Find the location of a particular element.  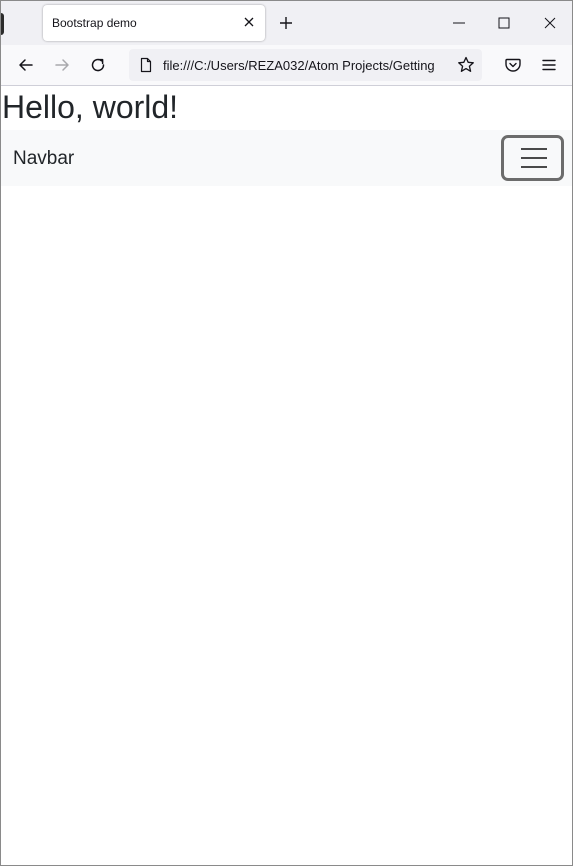

tab-strip: Bootstrap demo is located at coordinates (286, 23).